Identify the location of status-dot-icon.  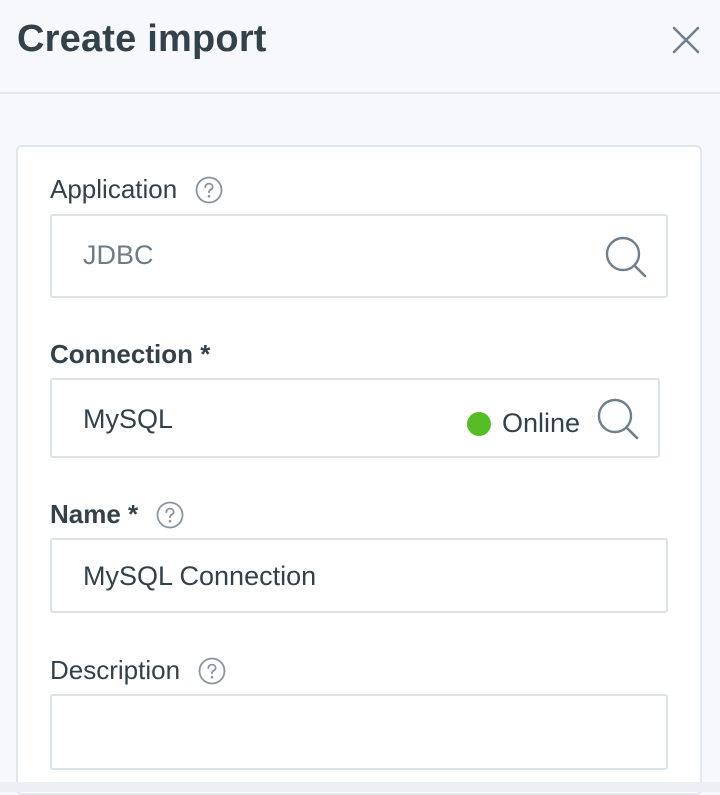
(479, 423).